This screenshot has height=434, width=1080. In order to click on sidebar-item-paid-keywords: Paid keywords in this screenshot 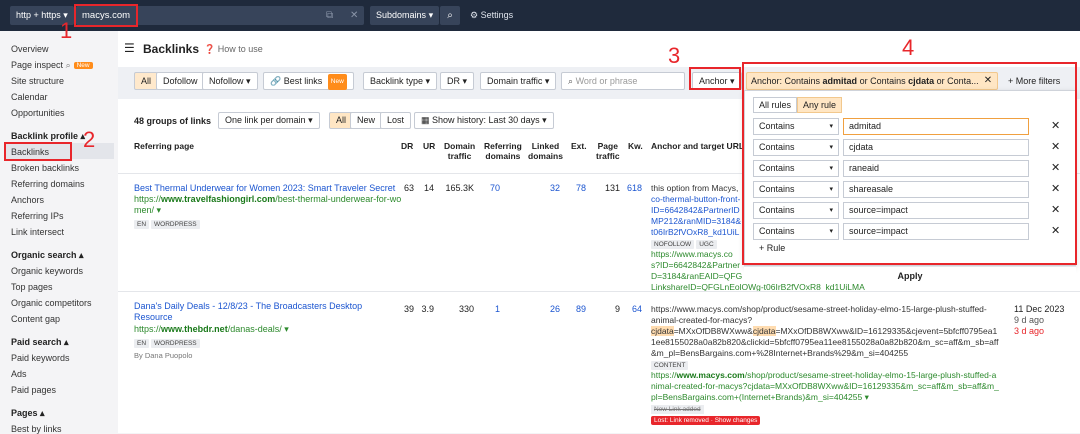, I will do `click(40, 358)`.